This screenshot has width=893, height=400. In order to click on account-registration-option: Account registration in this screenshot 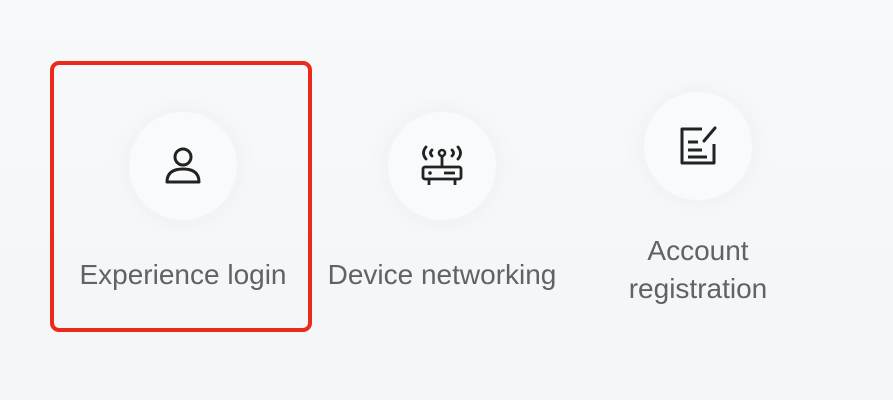, I will do `click(698, 200)`.